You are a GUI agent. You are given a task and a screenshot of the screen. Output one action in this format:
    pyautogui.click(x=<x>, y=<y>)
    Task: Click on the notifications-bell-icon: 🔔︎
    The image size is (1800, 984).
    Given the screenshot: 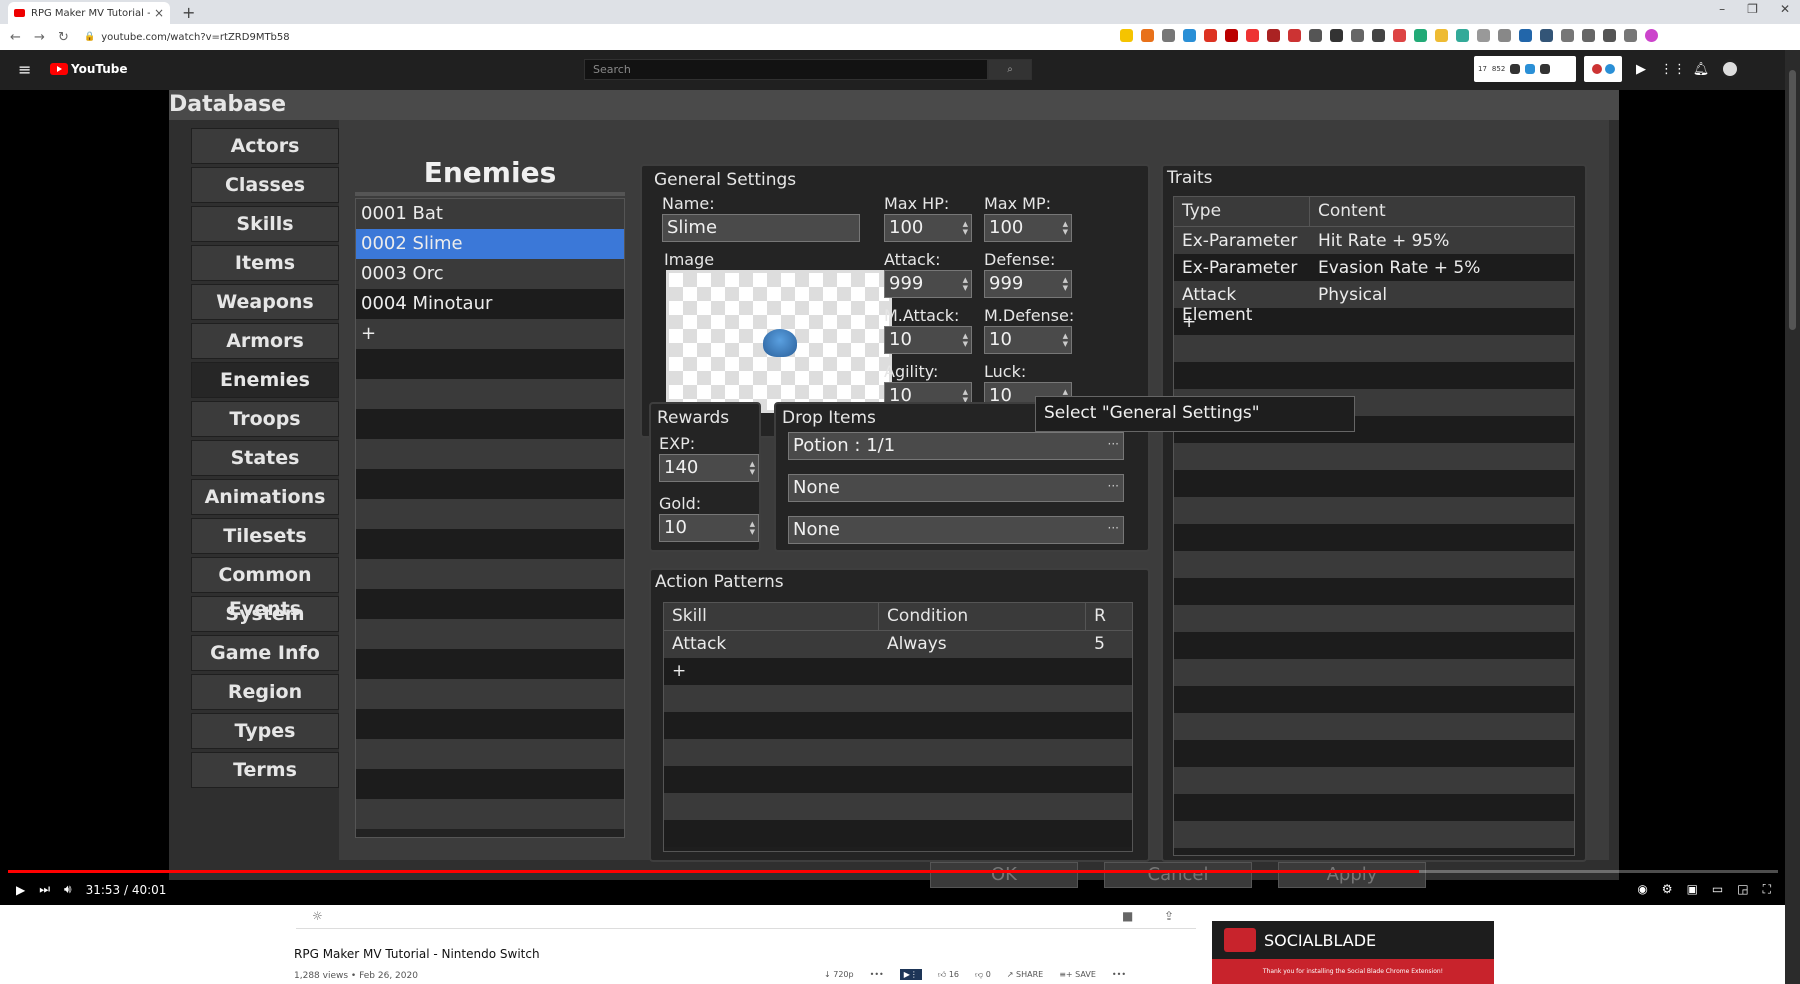 What is the action you would take?
    pyautogui.click(x=1701, y=69)
    